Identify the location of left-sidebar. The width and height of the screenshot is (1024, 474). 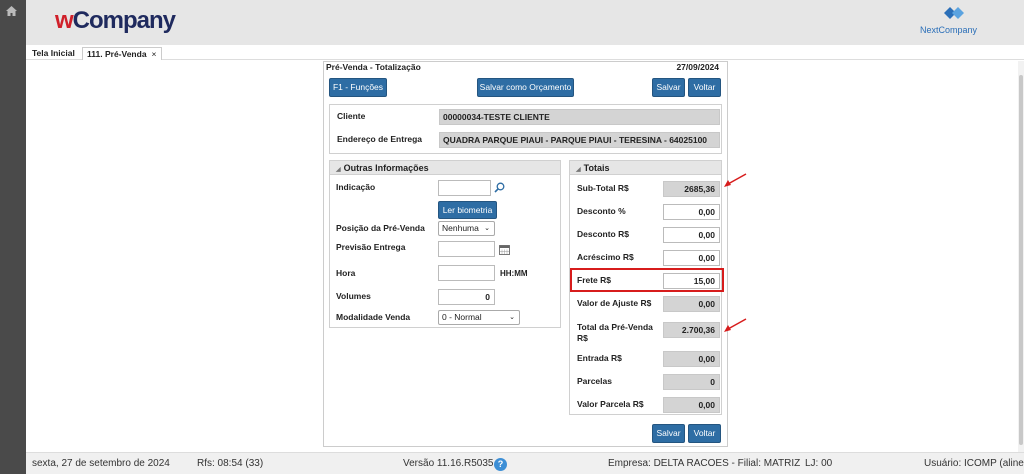
(13, 237).